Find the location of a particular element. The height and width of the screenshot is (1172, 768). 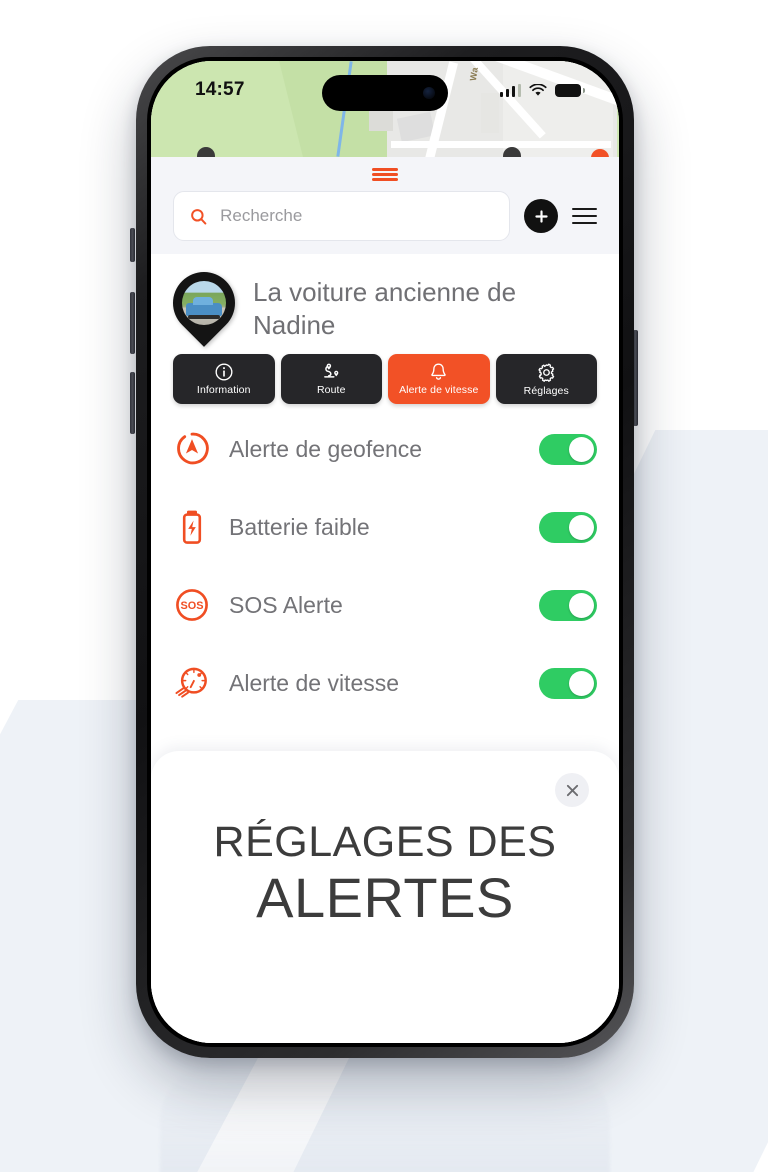

map-pin-avatar-icon is located at coordinates (204, 303).